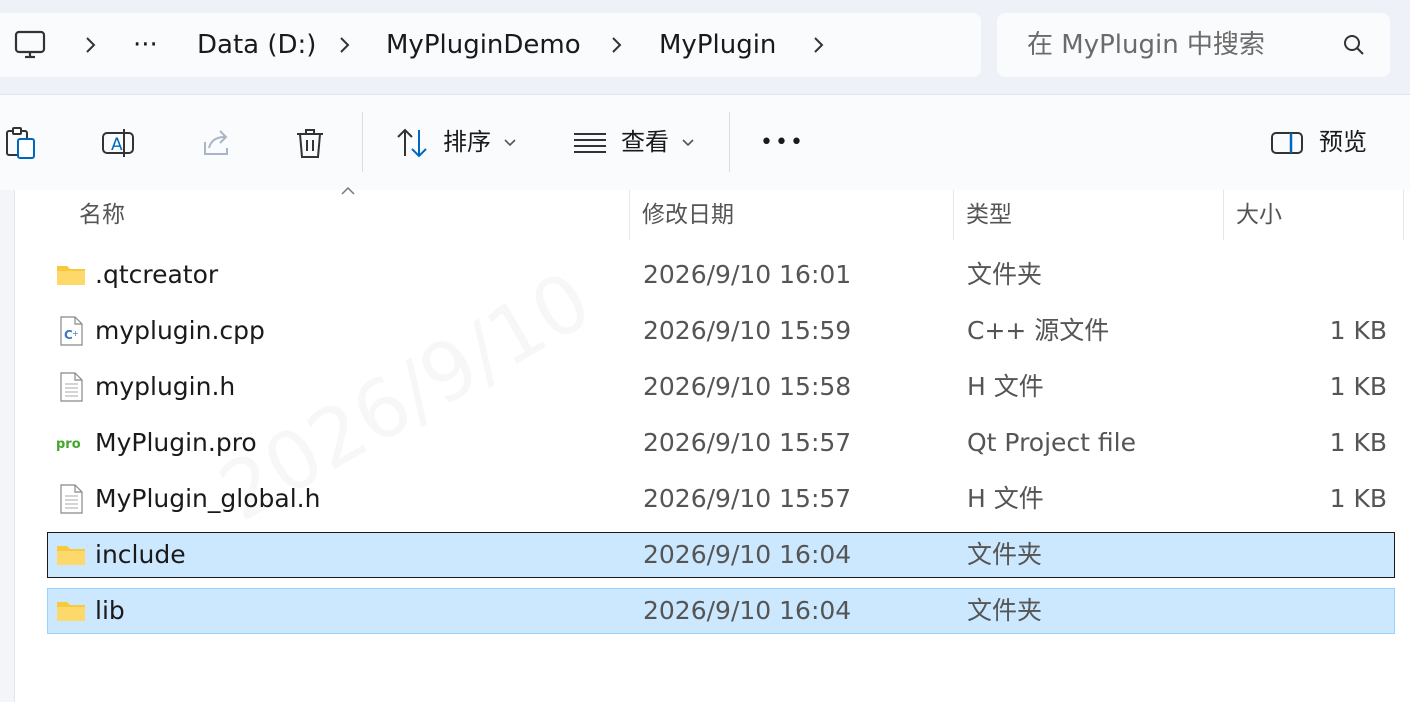  What do you see at coordinates (412, 143) in the screenshot?
I see `sort-icon` at bounding box center [412, 143].